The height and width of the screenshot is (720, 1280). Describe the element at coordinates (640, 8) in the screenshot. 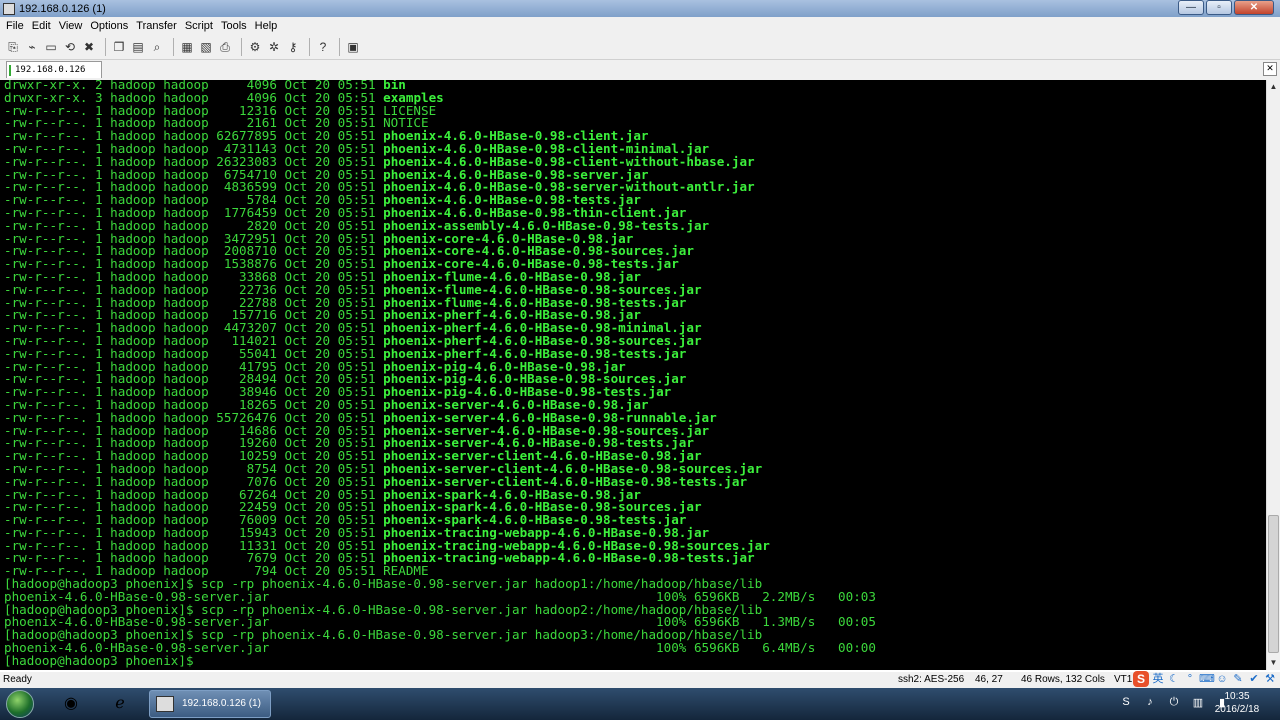

I see `title-bar: 192.168.0.126 (1) — ▫ ✕` at that location.